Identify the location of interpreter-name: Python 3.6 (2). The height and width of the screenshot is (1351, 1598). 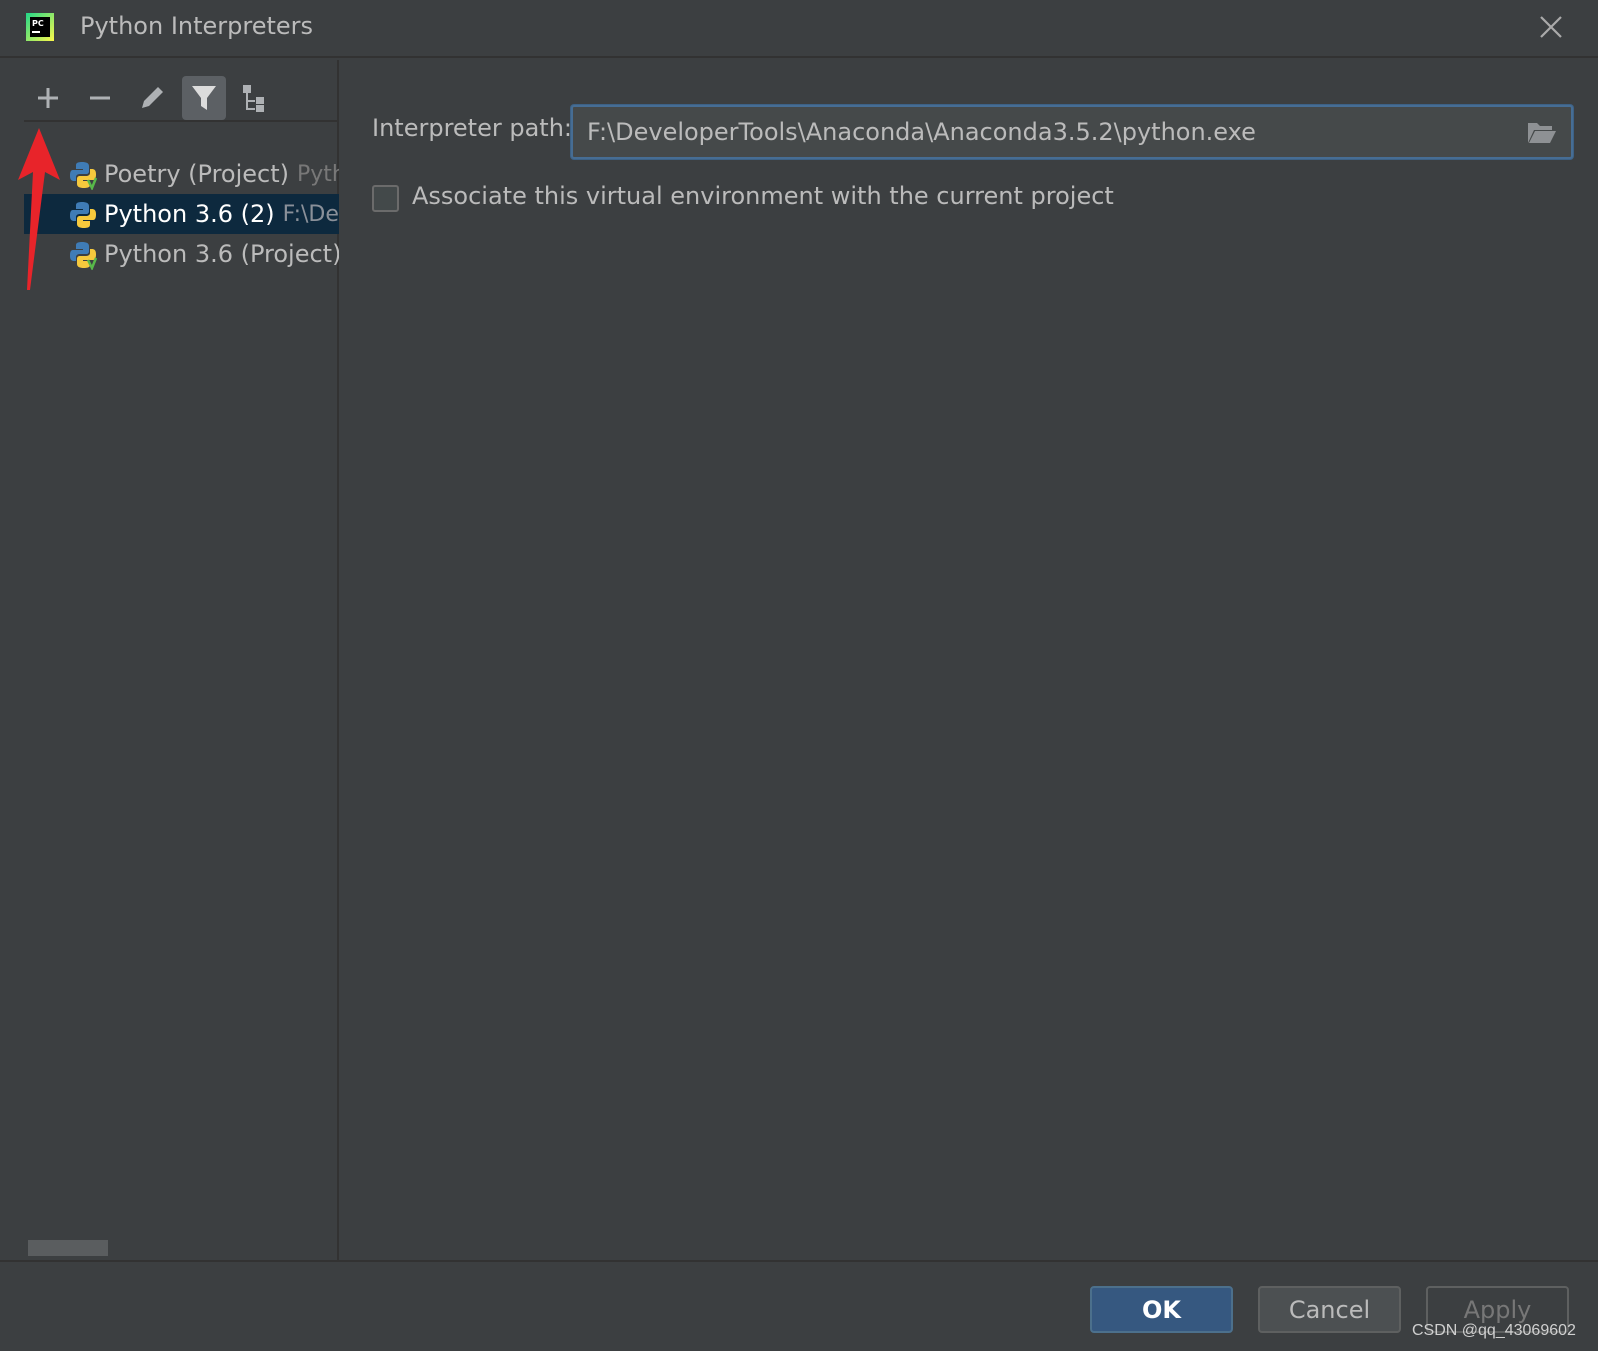
(189, 214).